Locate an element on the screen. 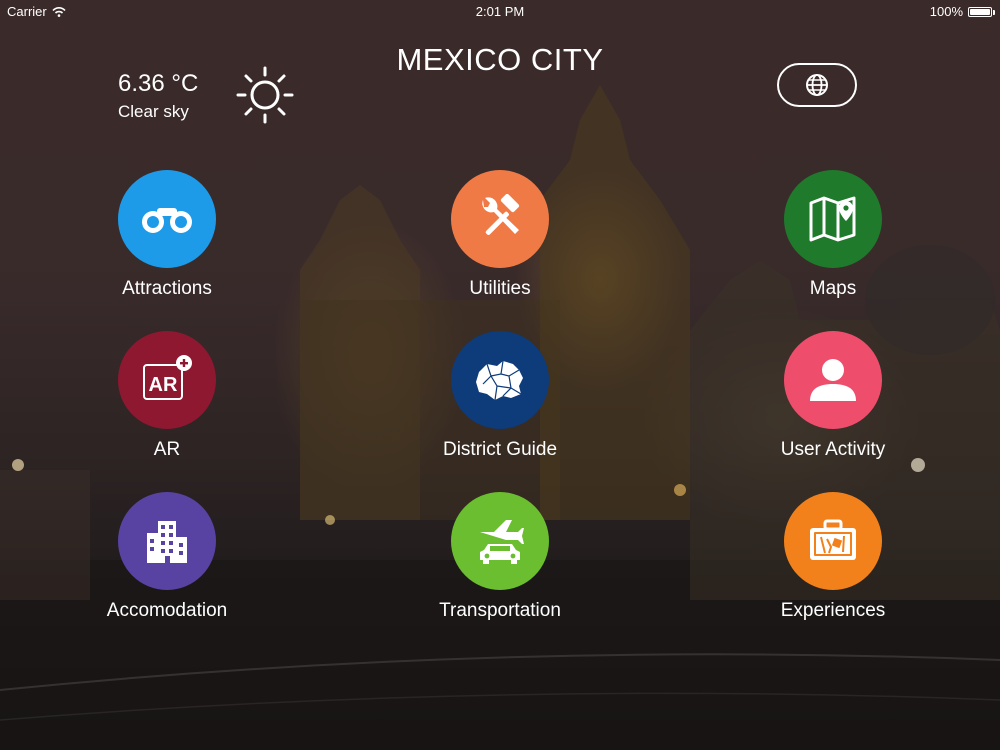  accomodation-circle is located at coordinates (167, 541).